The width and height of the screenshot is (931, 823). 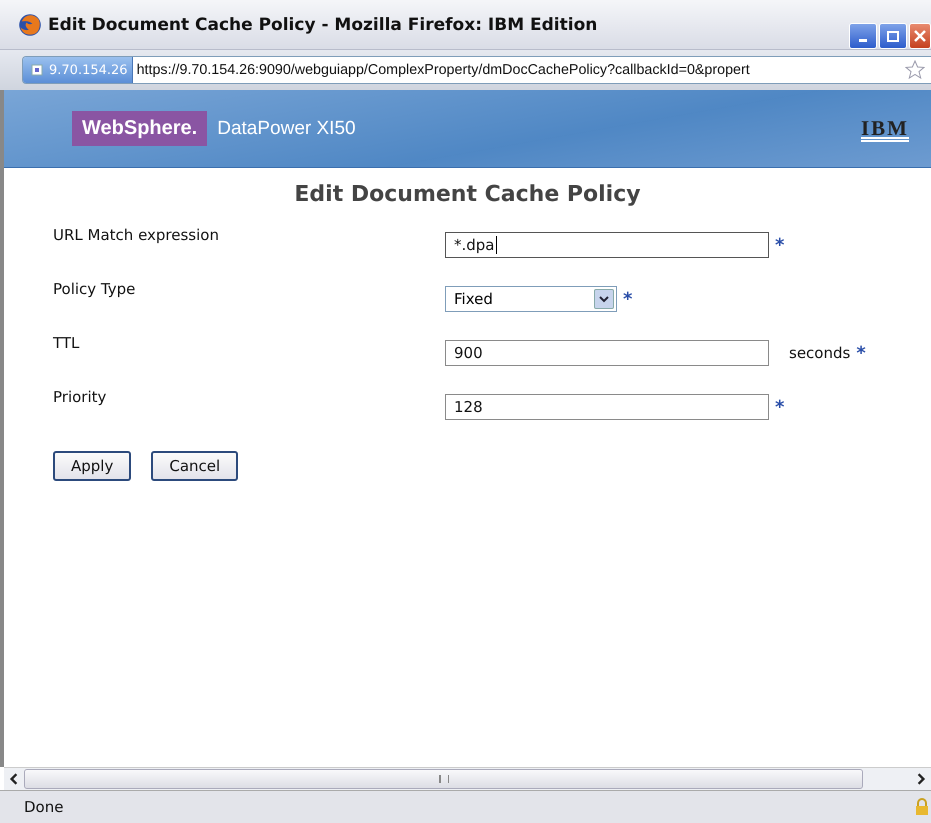 What do you see at coordinates (607, 353) in the screenshot?
I see `input-field: 900` at bounding box center [607, 353].